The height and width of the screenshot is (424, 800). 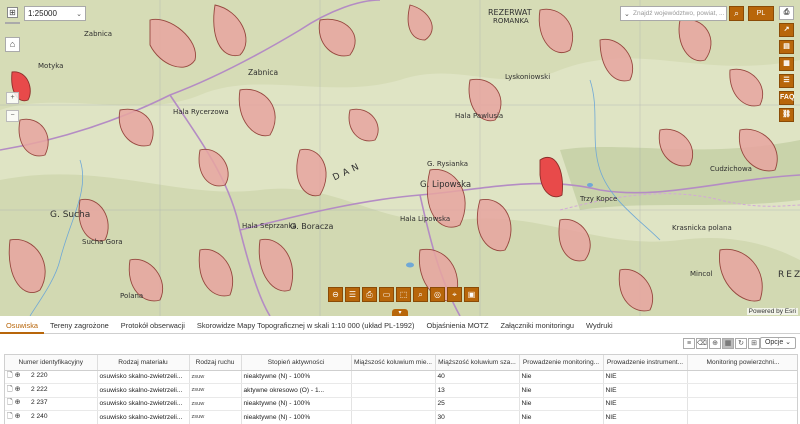 I want to click on options-button: Opcje ⌄, so click(x=778, y=343).